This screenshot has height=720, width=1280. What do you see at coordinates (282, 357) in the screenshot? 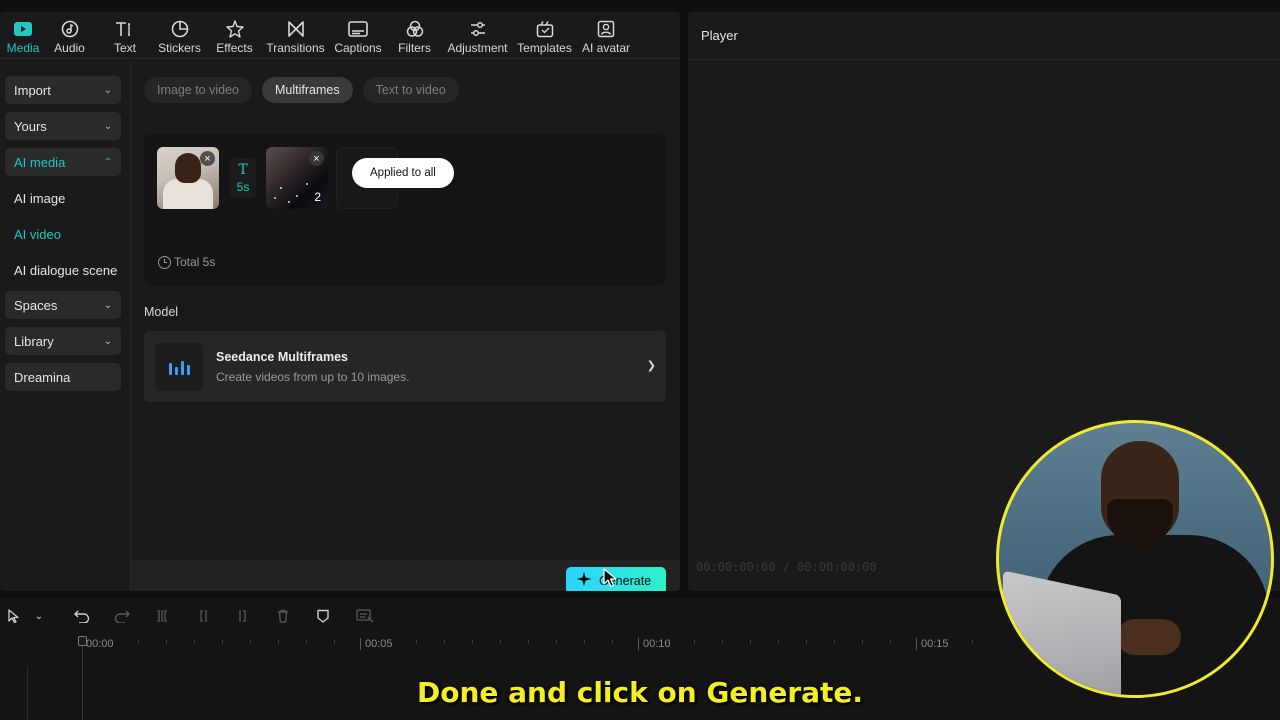
I see `model-name: Seedance Multiframes` at bounding box center [282, 357].